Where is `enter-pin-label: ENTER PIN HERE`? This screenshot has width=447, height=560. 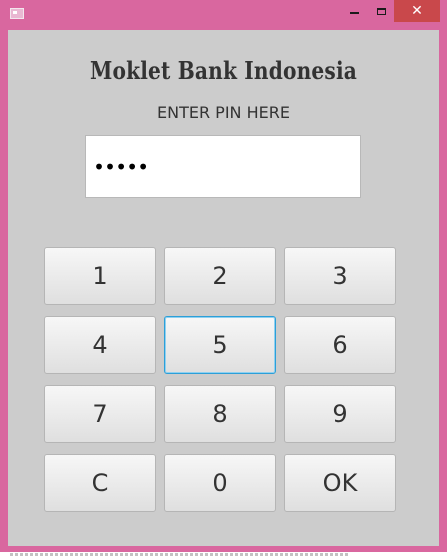 enter-pin-label: ENTER PIN HERE is located at coordinates (223, 112).